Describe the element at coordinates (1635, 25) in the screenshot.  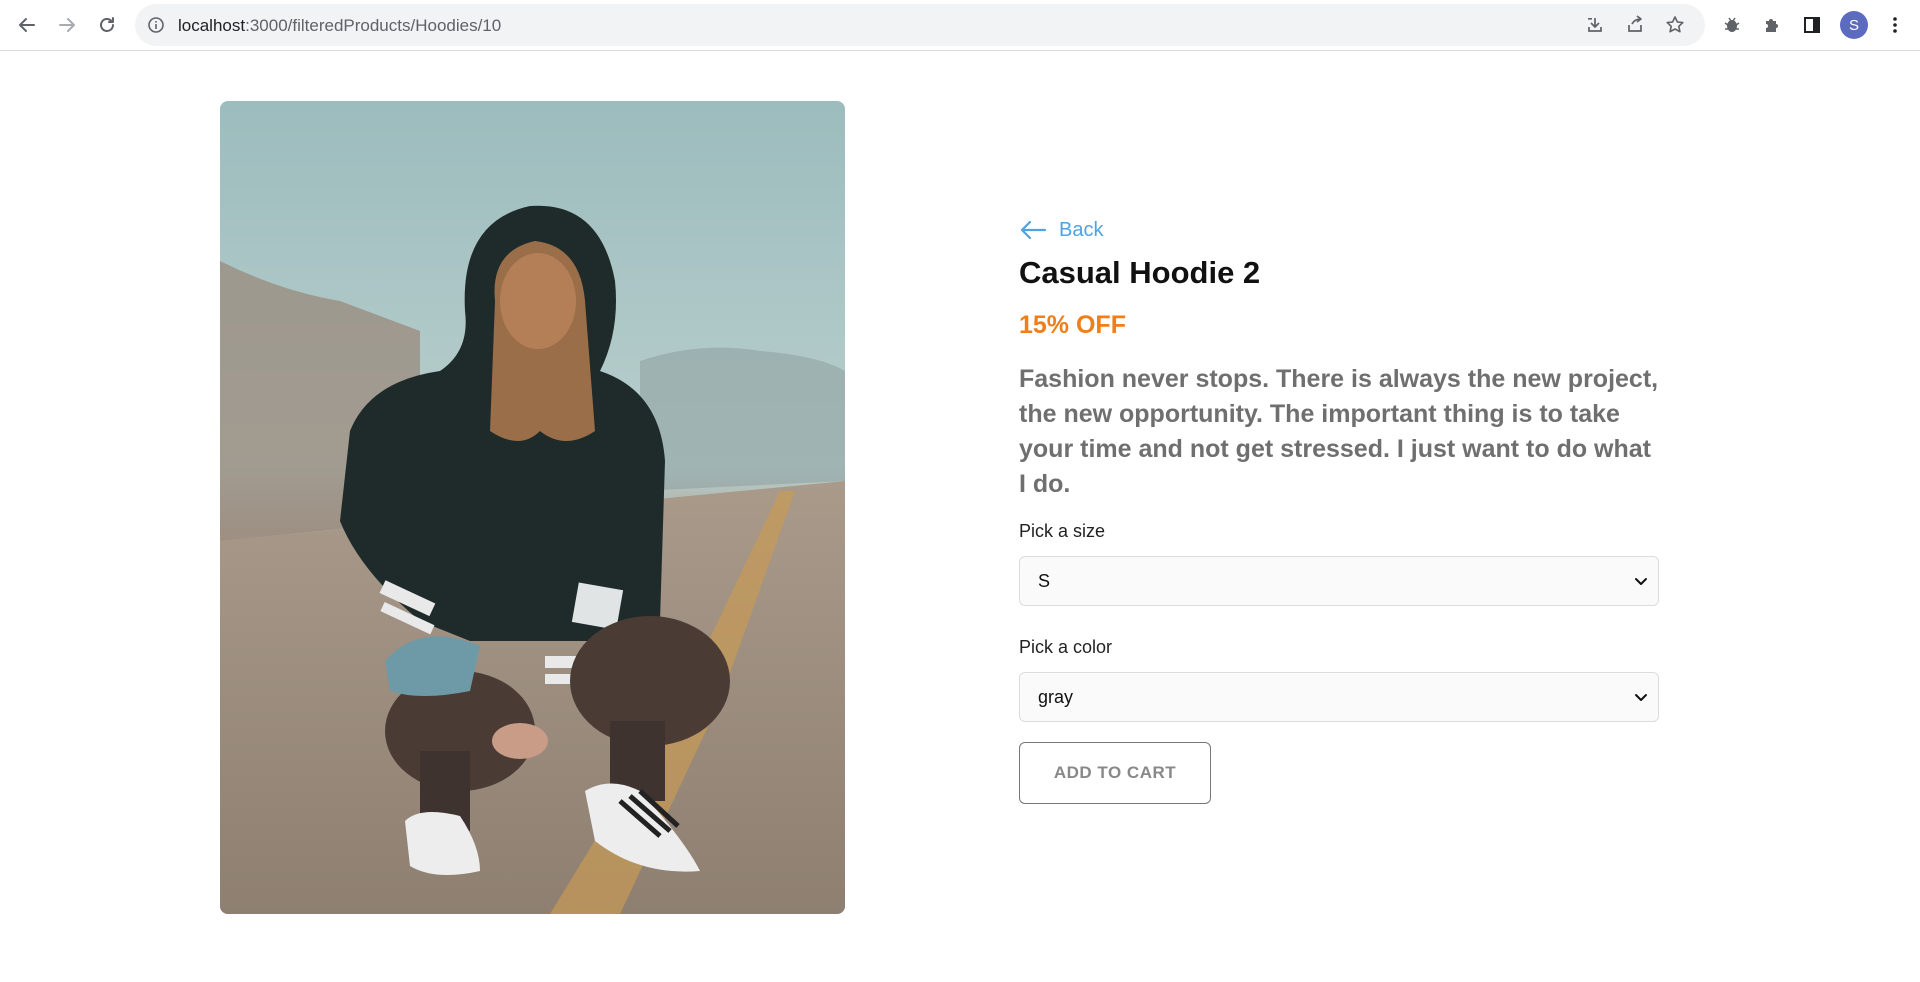
I see `share-icon` at that location.